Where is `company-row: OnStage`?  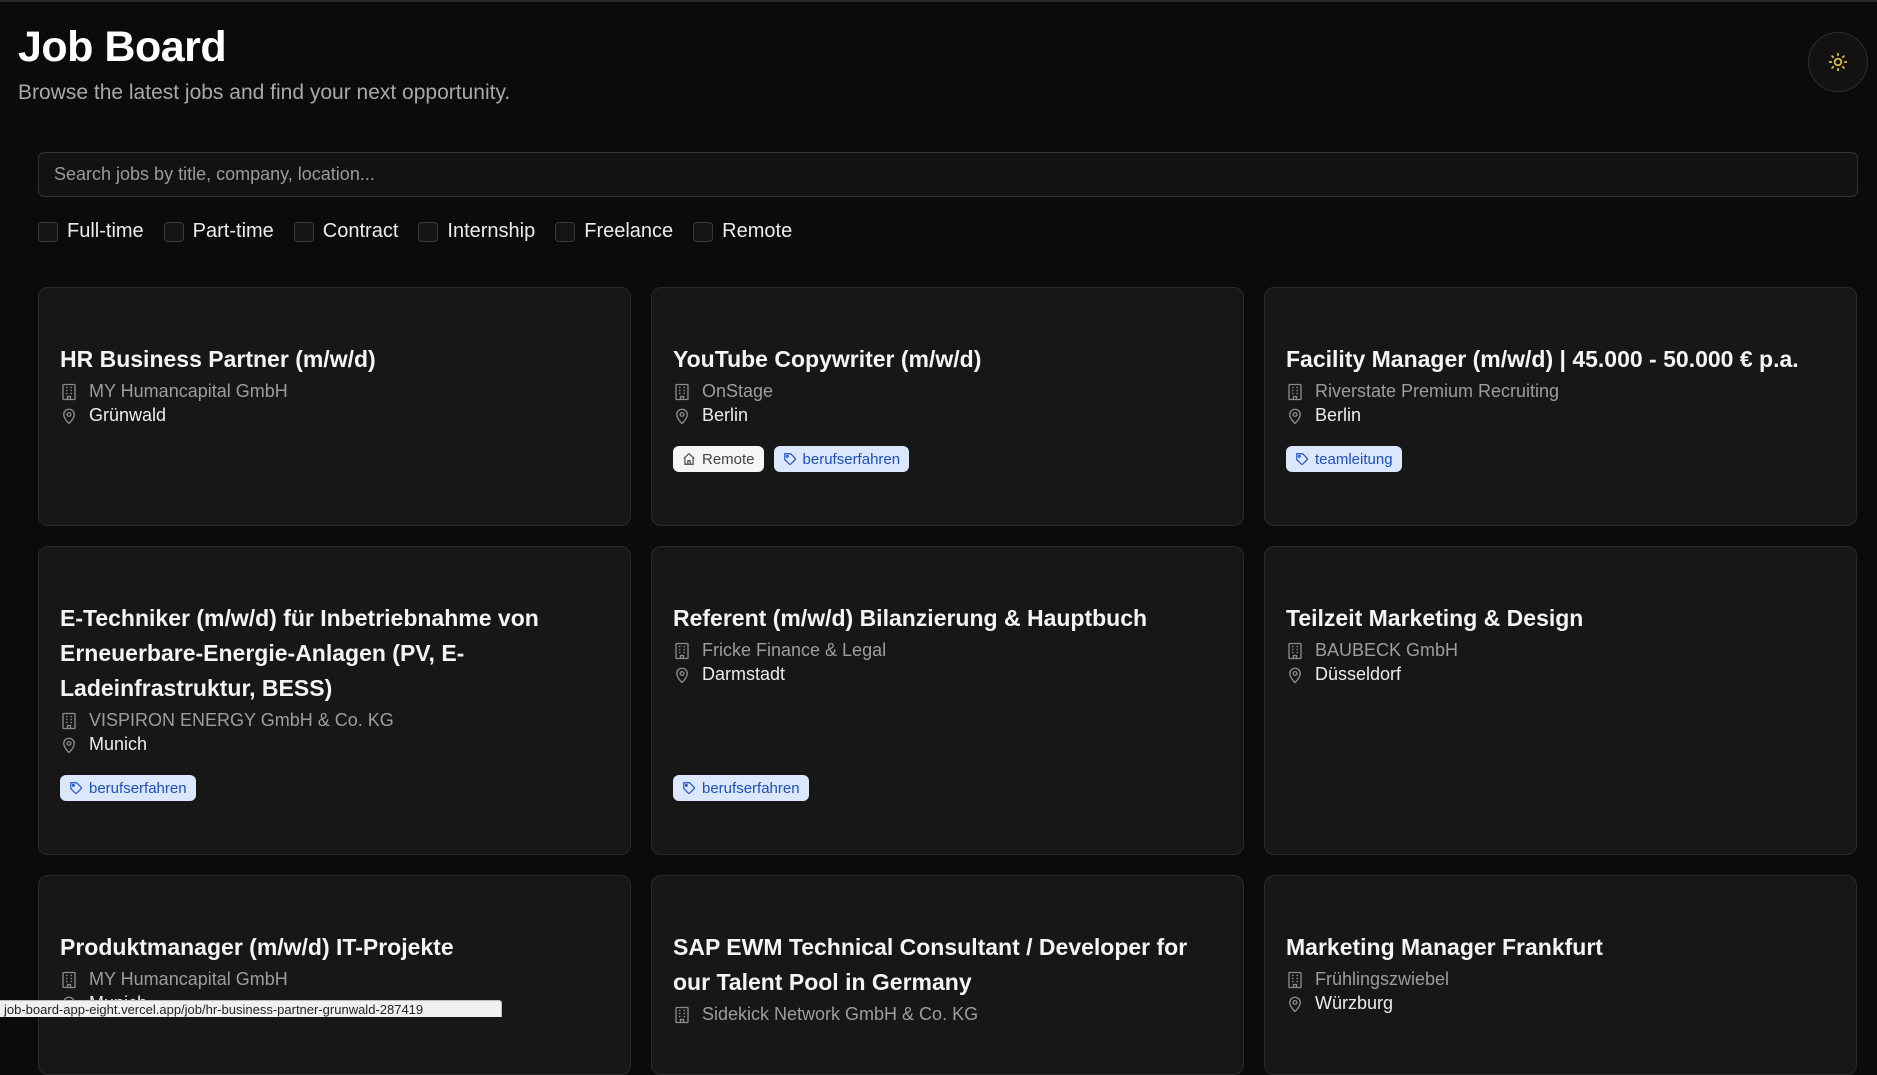
company-row: OnStage is located at coordinates (947, 391).